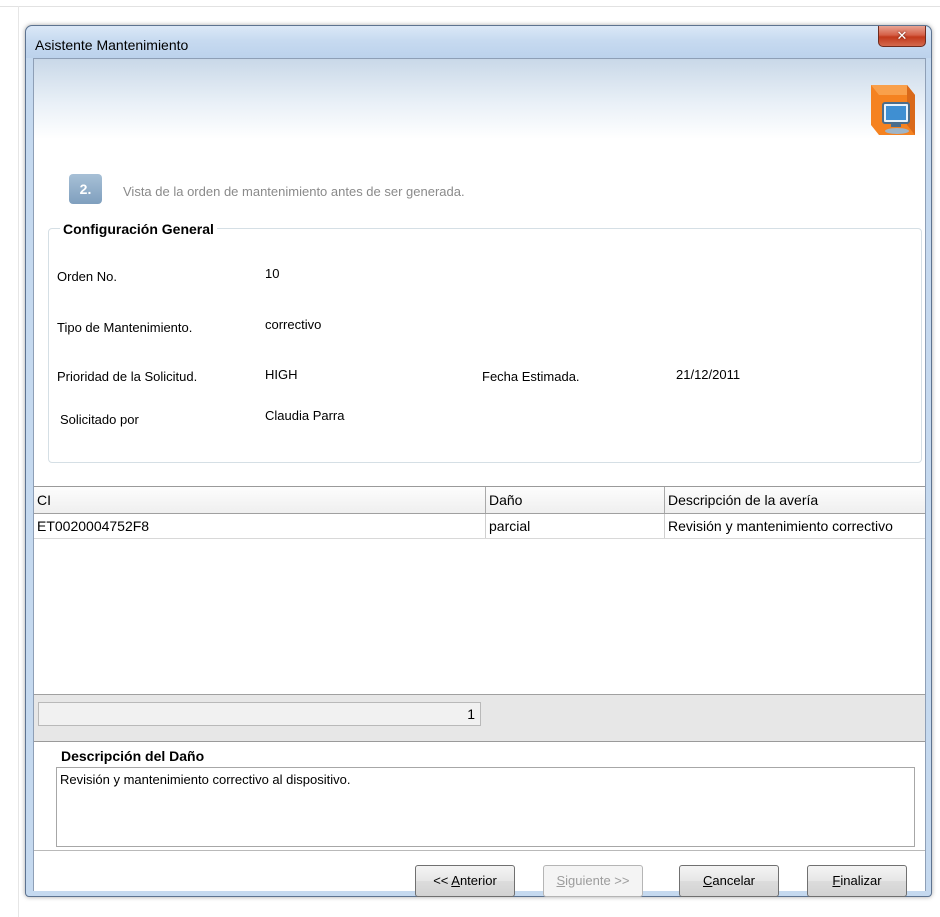 This screenshot has height=917, width=940. What do you see at coordinates (795, 500) in the screenshot?
I see `column-header-descripcion: Descripción de la avería` at bounding box center [795, 500].